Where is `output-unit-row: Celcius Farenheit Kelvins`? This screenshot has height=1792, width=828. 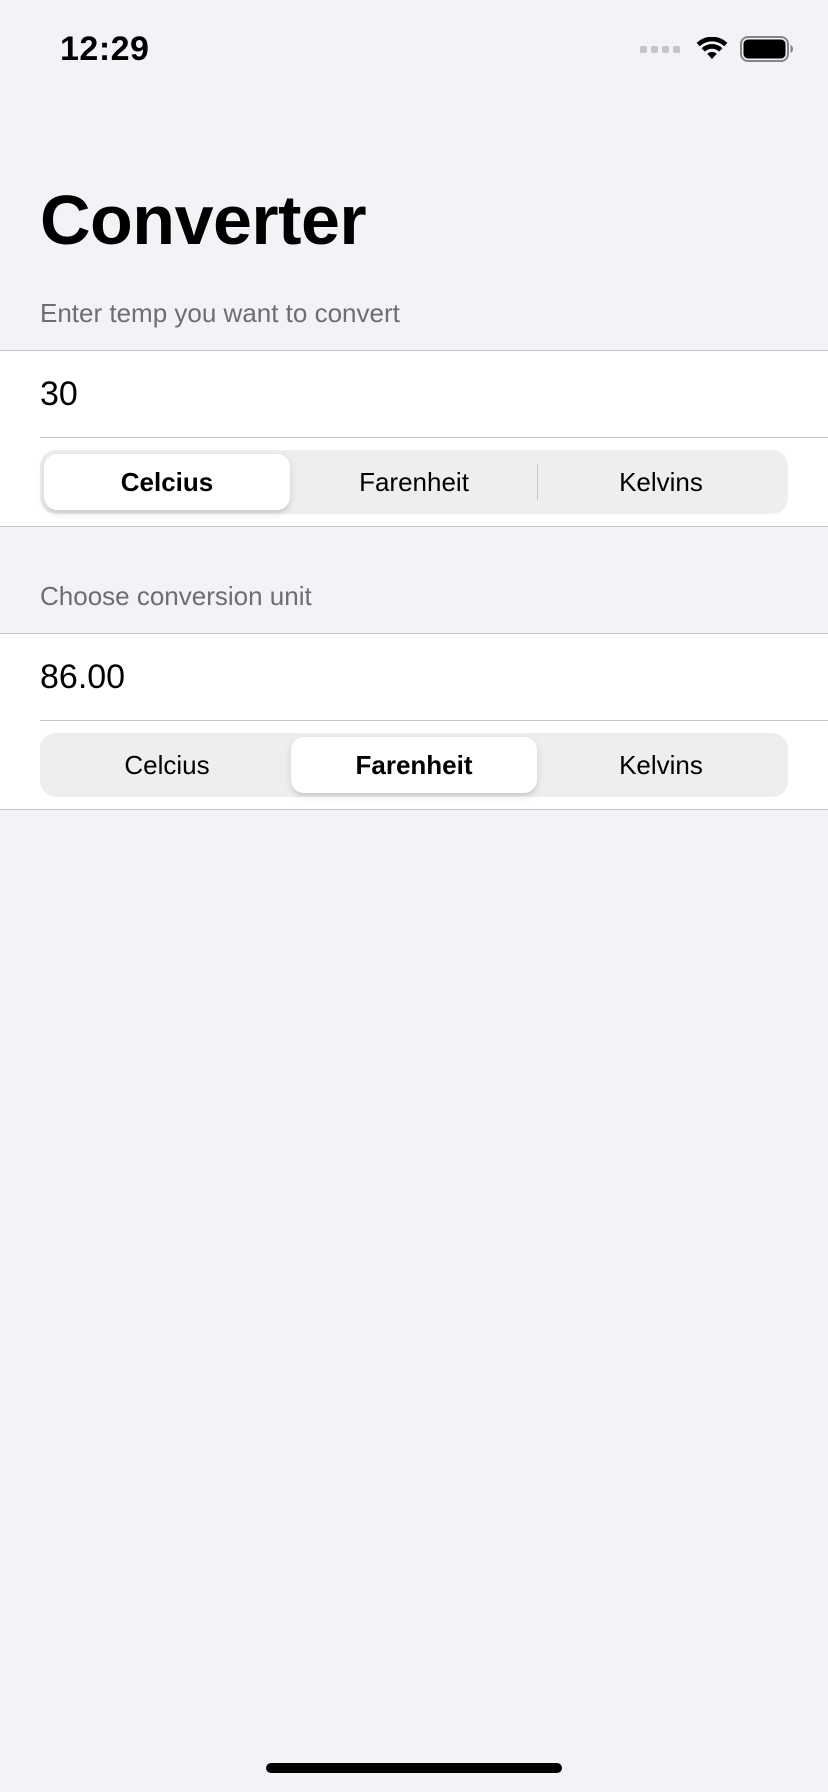
output-unit-row: Celcius Farenheit Kelvins is located at coordinates (414, 765).